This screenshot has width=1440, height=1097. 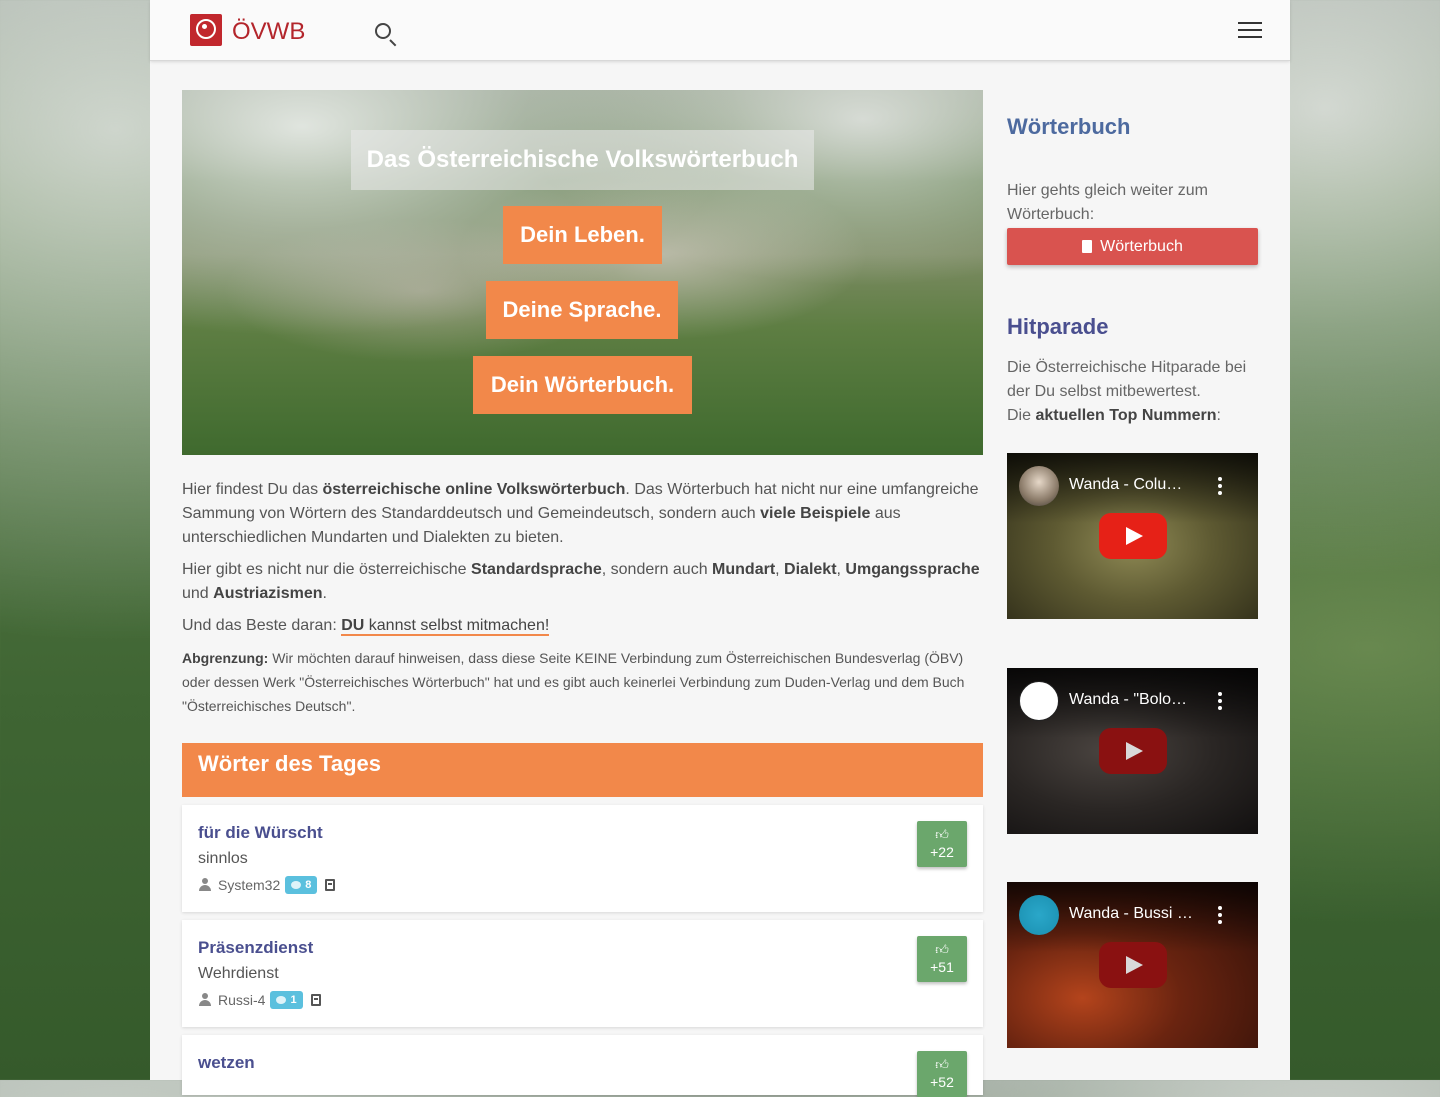 I want to click on word-card: wetzen 👍︎ +52, so click(x=582, y=1066).